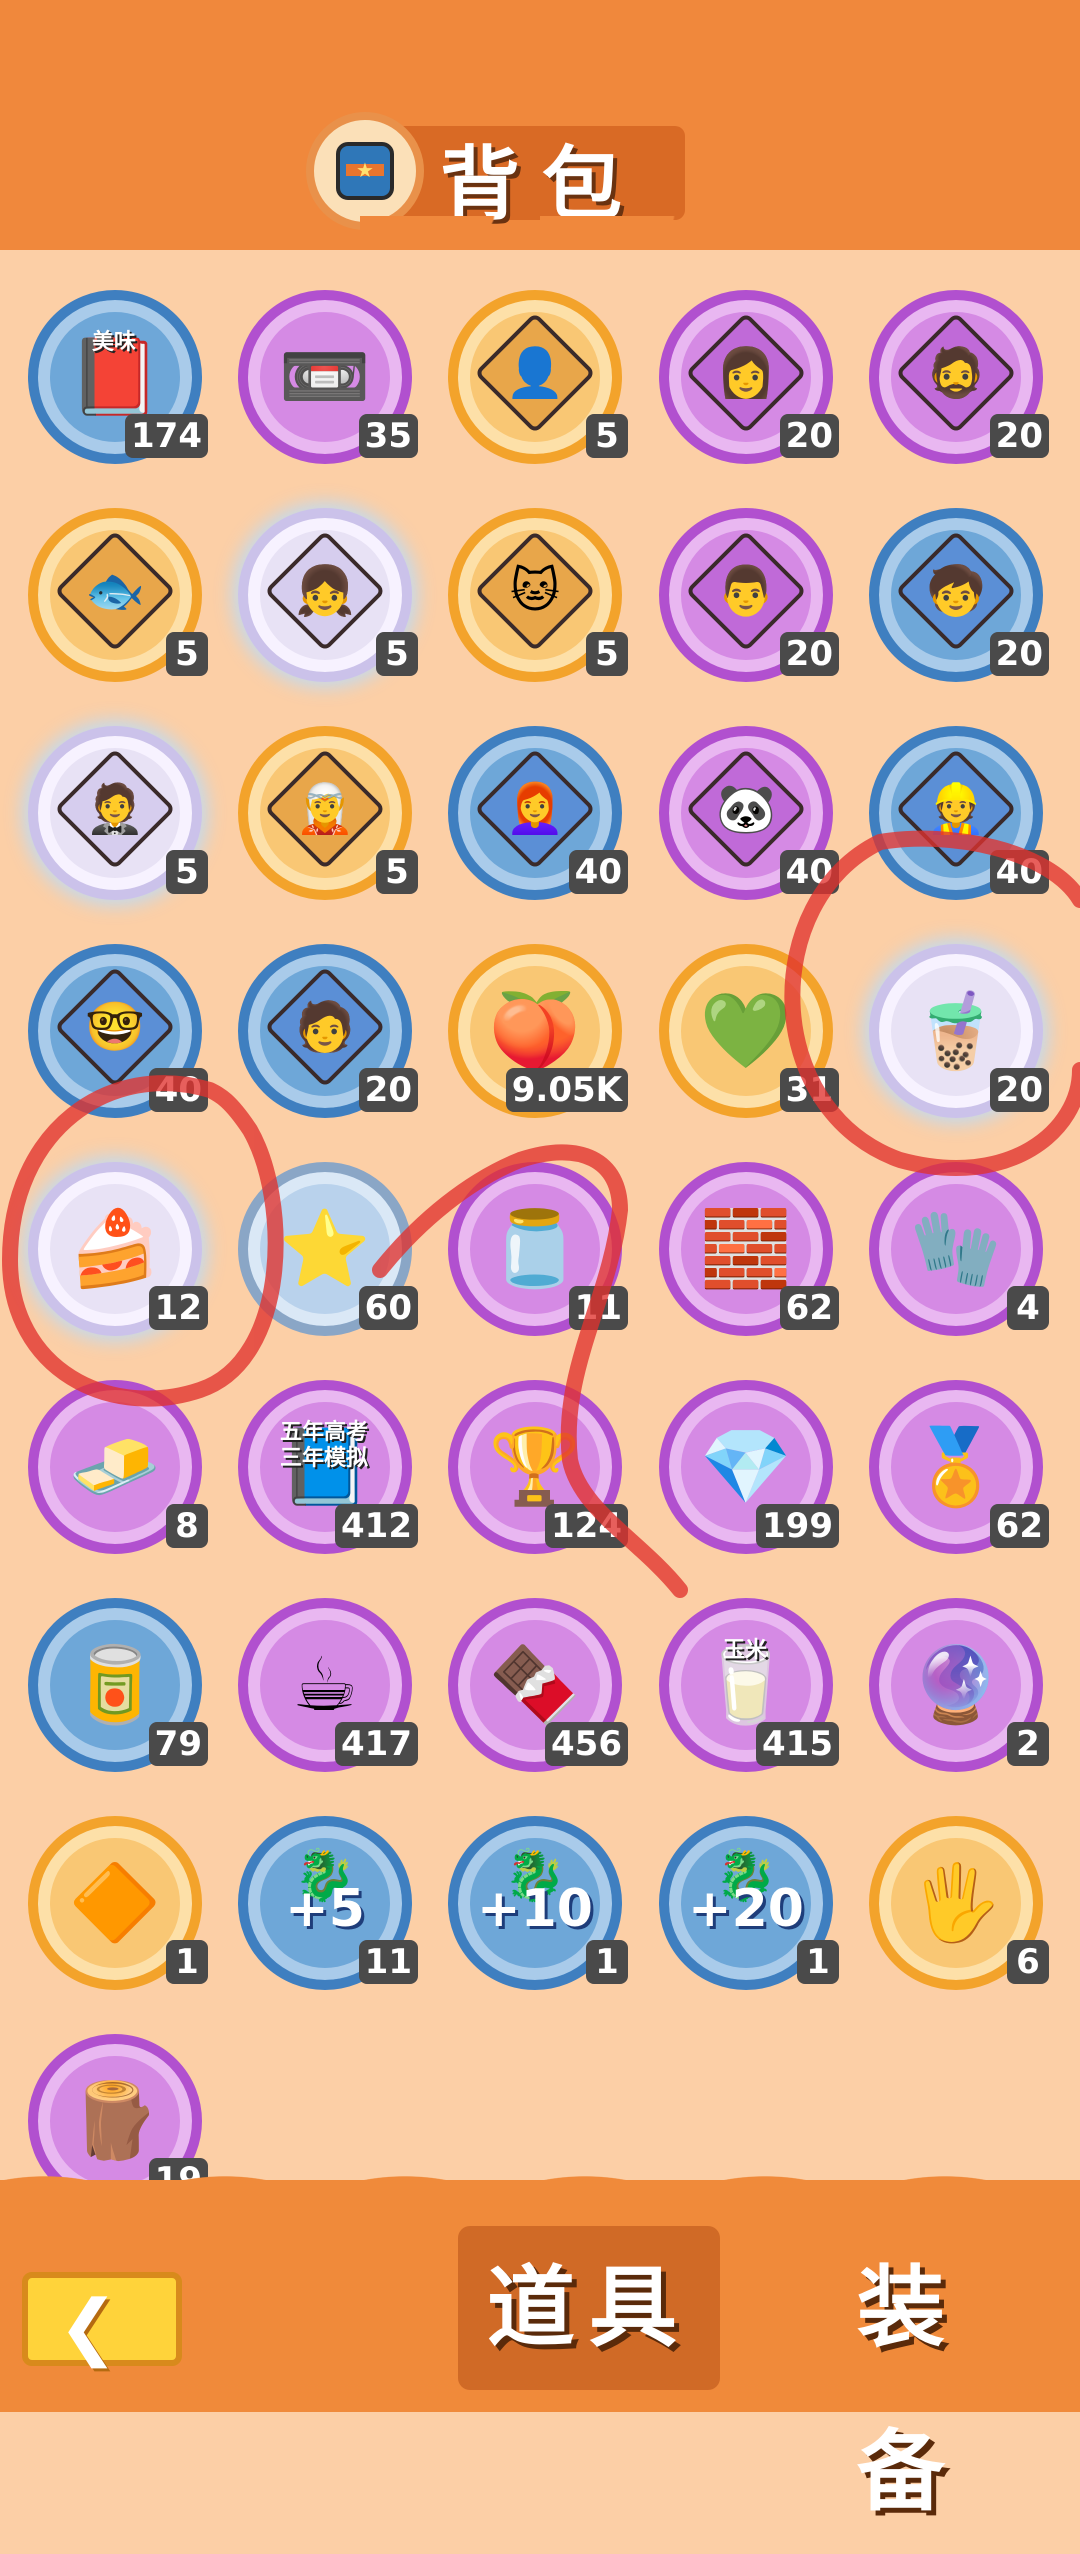 The height and width of the screenshot is (2554, 1080). Describe the element at coordinates (749, 813) in the screenshot. I see `puzzle-piece-item: 🐼 40` at that location.